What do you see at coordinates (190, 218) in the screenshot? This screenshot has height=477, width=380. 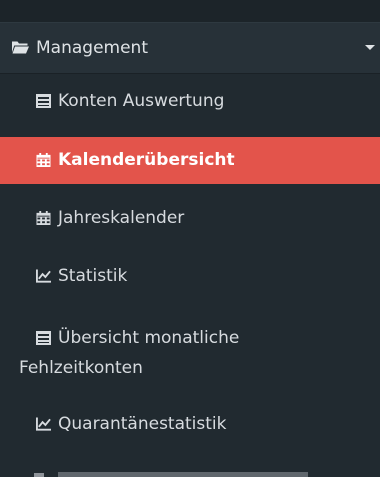 I see `sidebar-item-jahreskalender: Jahreskalender` at bounding box center [190, 218].